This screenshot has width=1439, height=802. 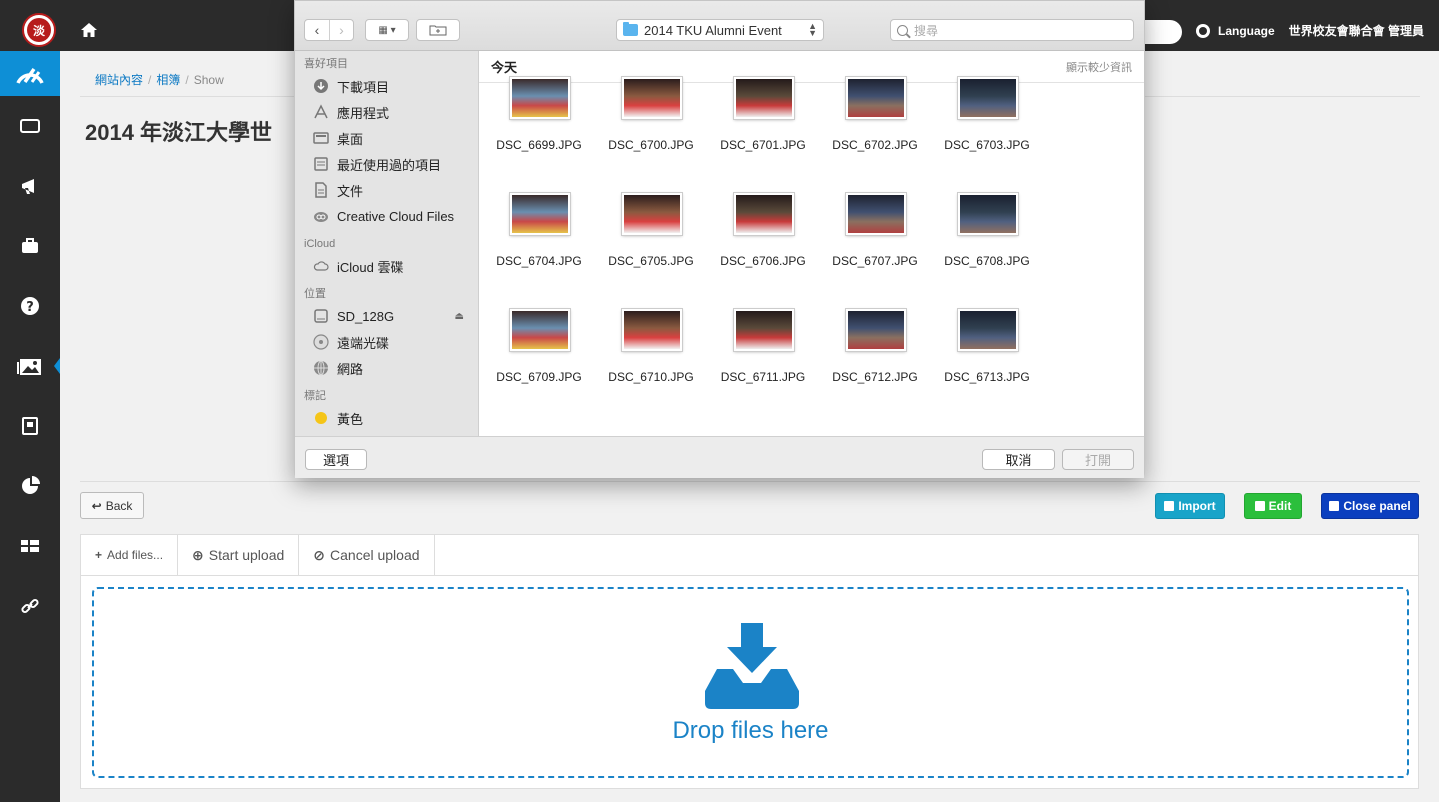 I want to click on sidebar-item-documents: 文件, so click(x=386, y=190).